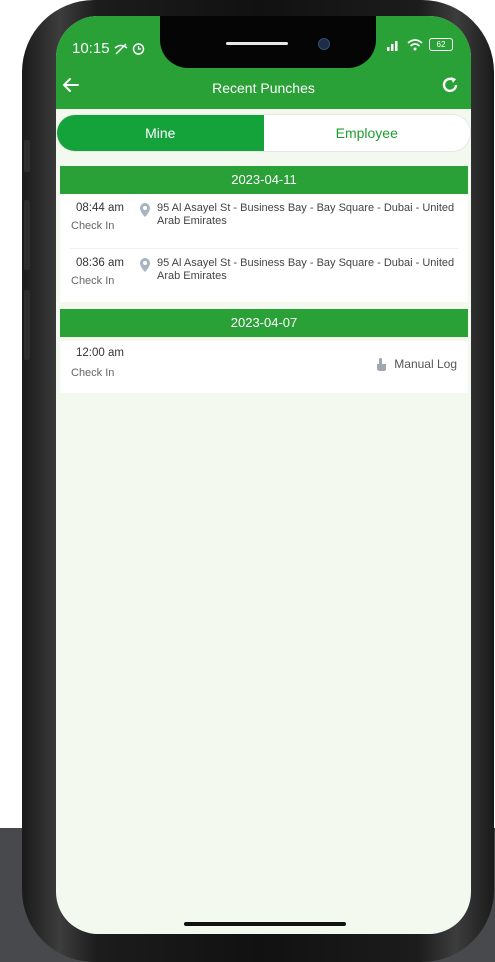 The height and width of the screenshot is (962, 495). Describe the element at coordinates (450, 85) in the screenshot. I see `refresh-icon` at that location.